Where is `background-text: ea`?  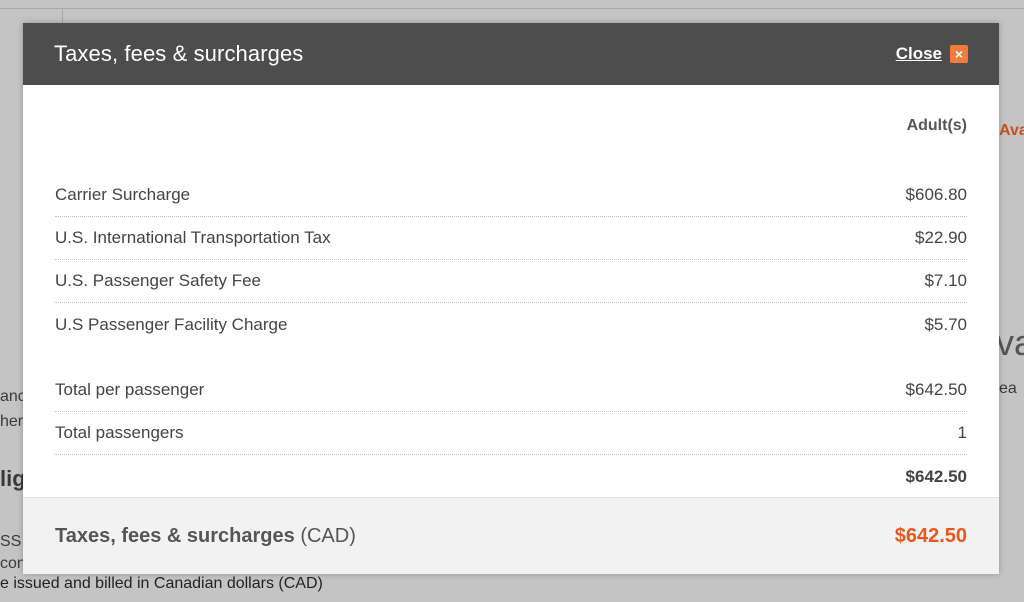 background-text: ea is located at coordinates (1008, 388).